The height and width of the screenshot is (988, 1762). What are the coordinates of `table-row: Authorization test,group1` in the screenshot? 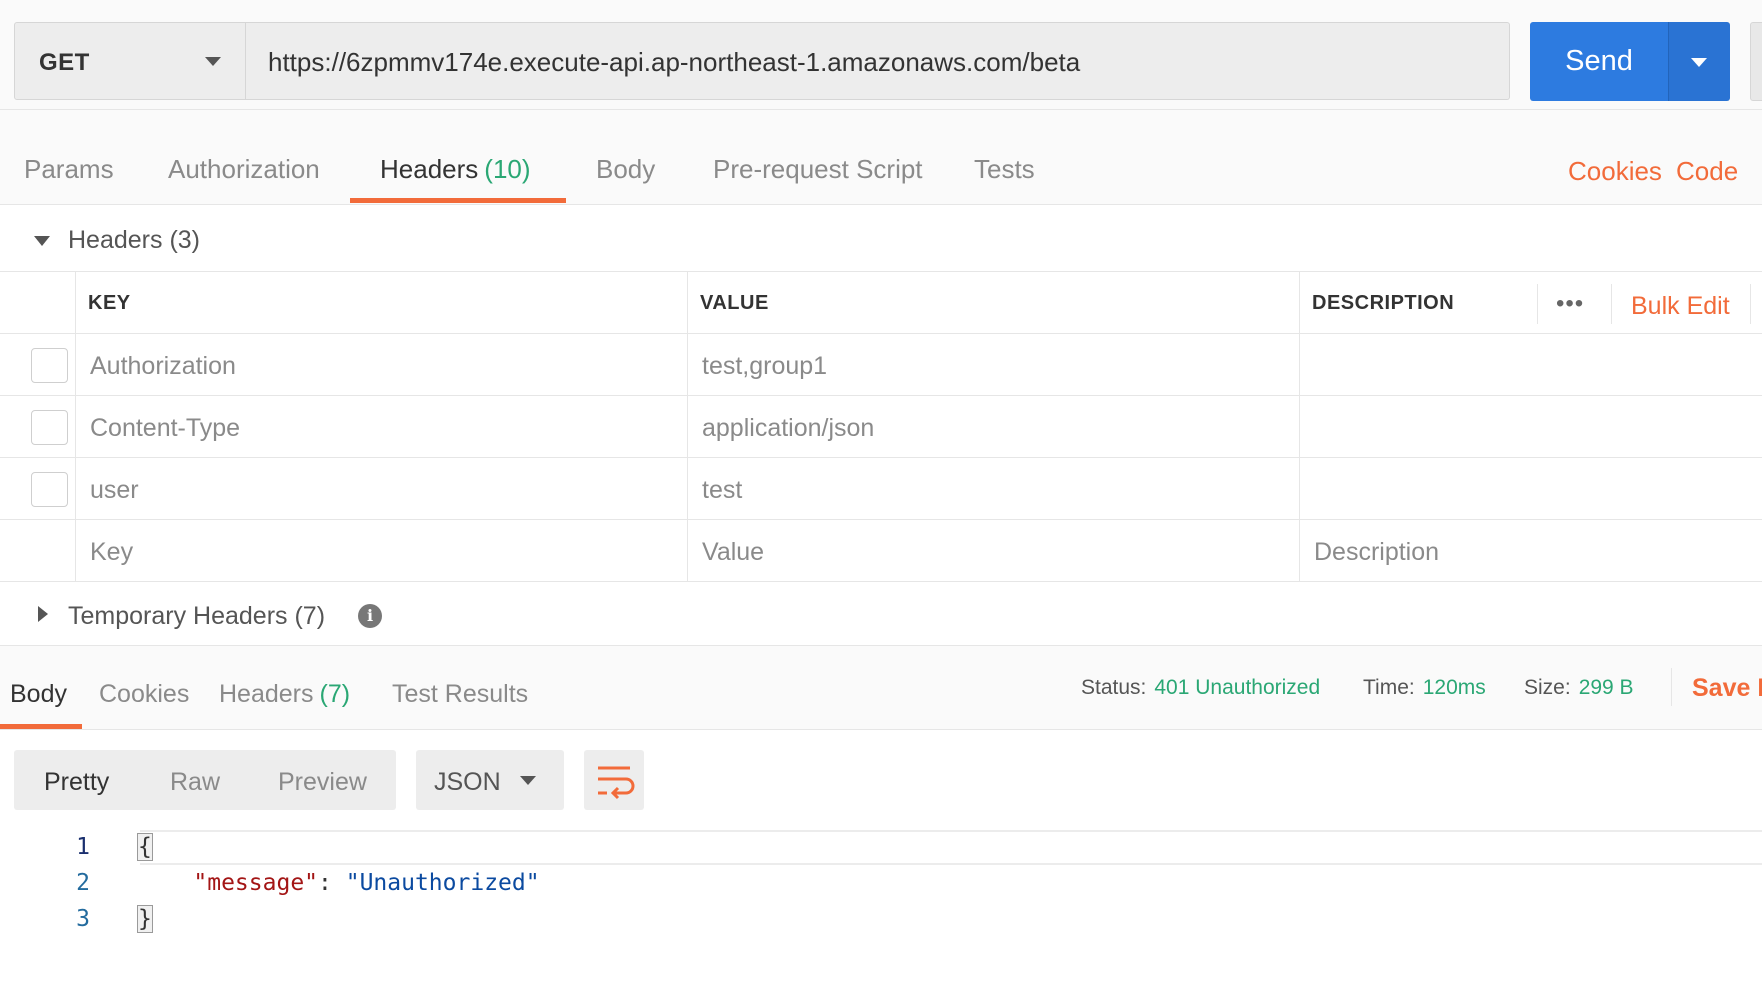 It's located at (881, 365).